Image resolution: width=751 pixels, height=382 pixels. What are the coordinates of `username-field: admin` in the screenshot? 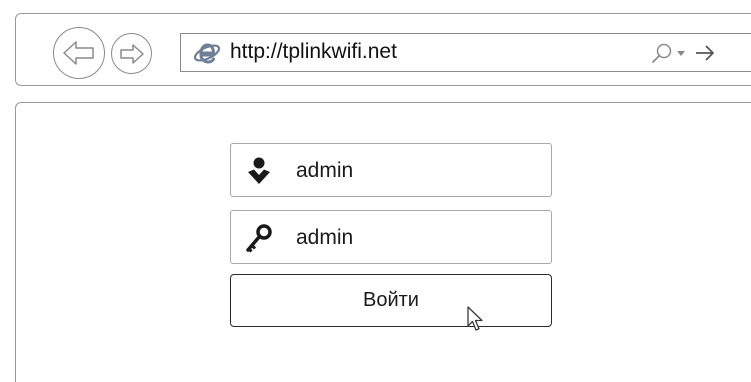 It's located at (391, 170).